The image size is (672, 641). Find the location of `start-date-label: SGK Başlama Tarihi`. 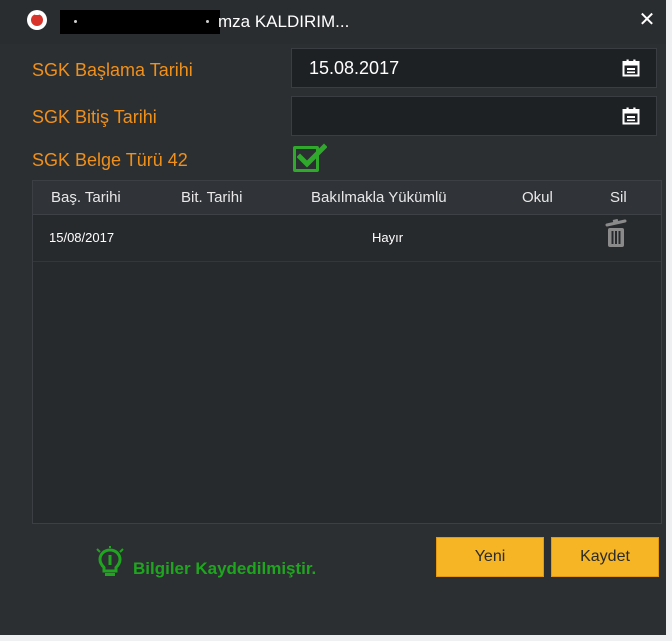

start-date-label: SGK Başlama Tarihi is located at coordinates (112, 70).